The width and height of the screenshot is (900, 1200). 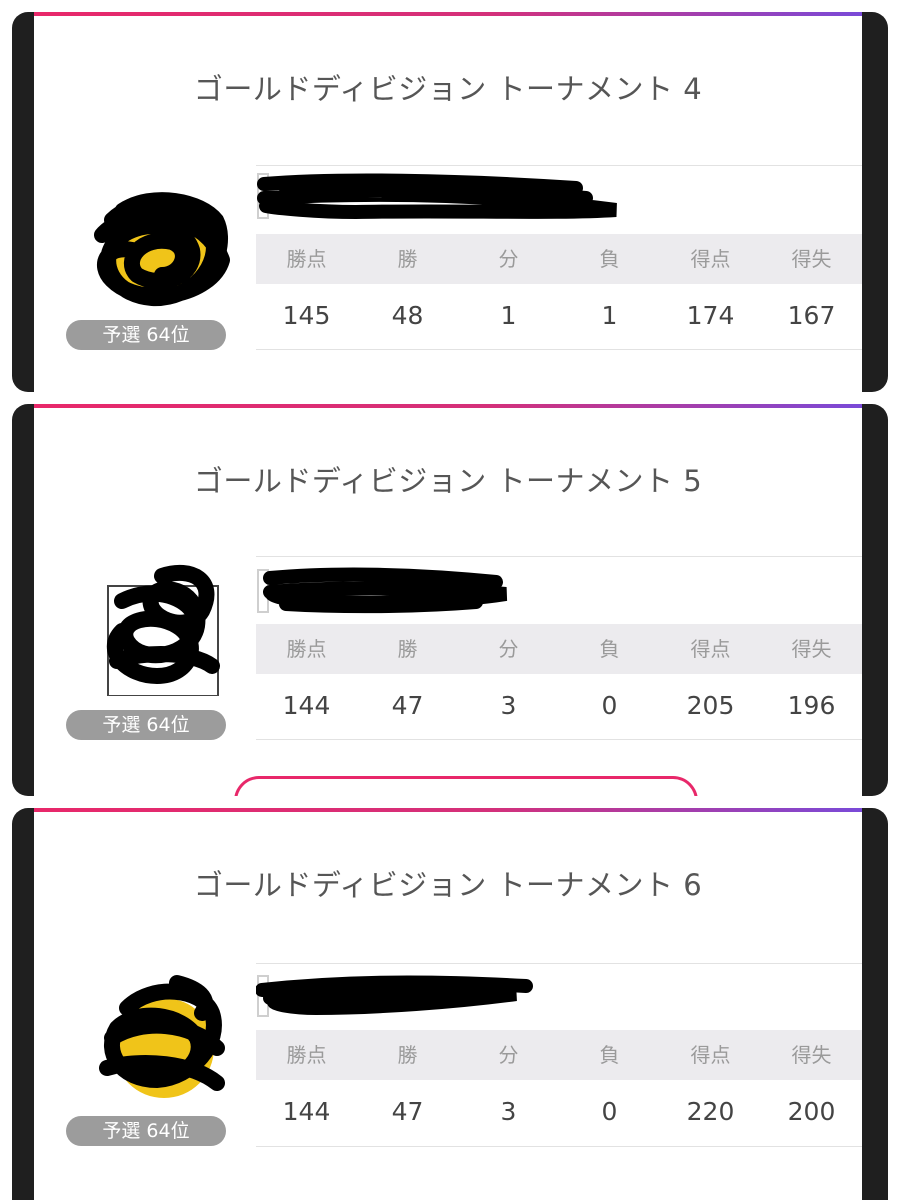 I want to click on value-losses: 1, so click(x=609, y=315).